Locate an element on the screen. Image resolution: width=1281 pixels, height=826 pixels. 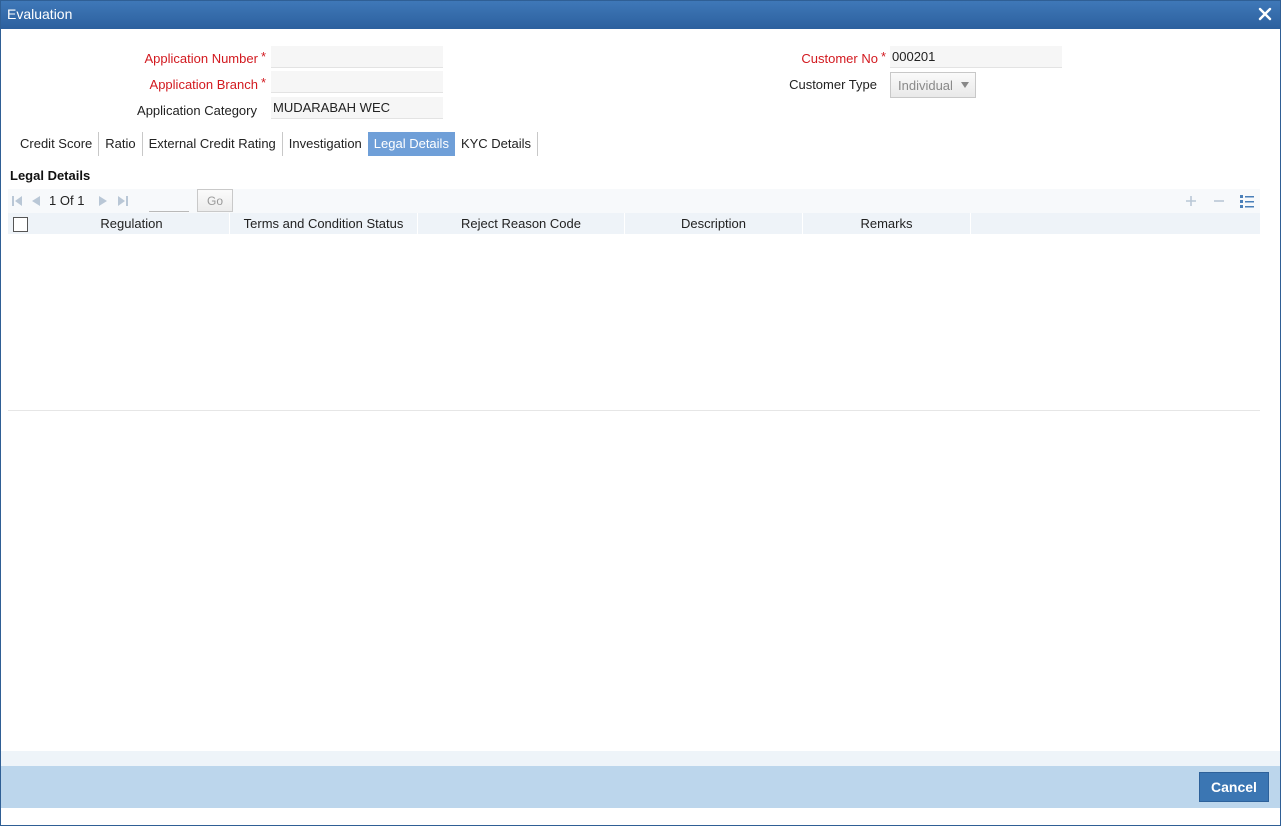
application-category-field: MUDARABAH WEC is located at coordinates (357, 108).